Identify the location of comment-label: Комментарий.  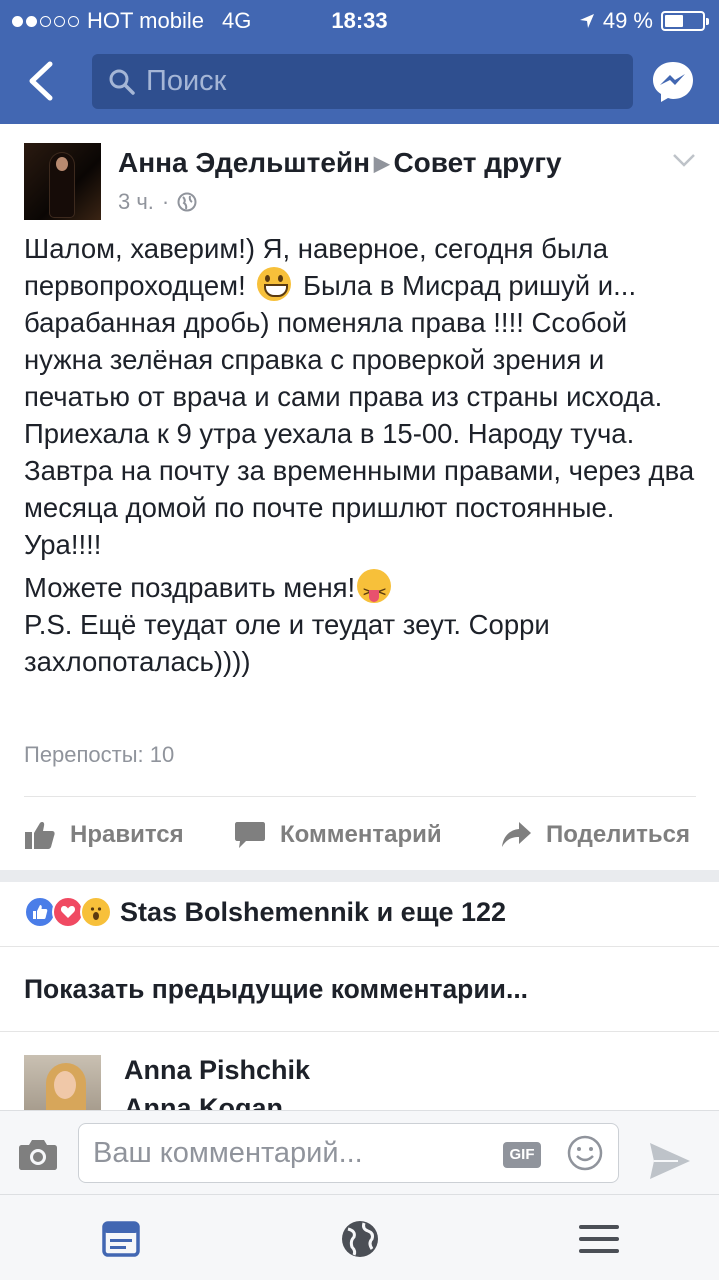
(361, 834).